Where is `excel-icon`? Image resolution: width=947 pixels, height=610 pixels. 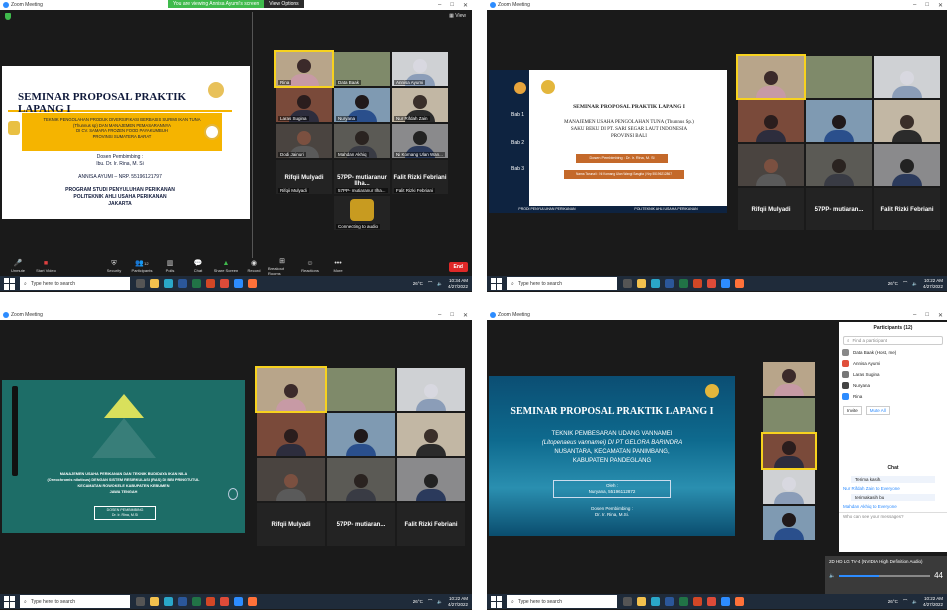
excel-icon is located at coordinates (683, 601).